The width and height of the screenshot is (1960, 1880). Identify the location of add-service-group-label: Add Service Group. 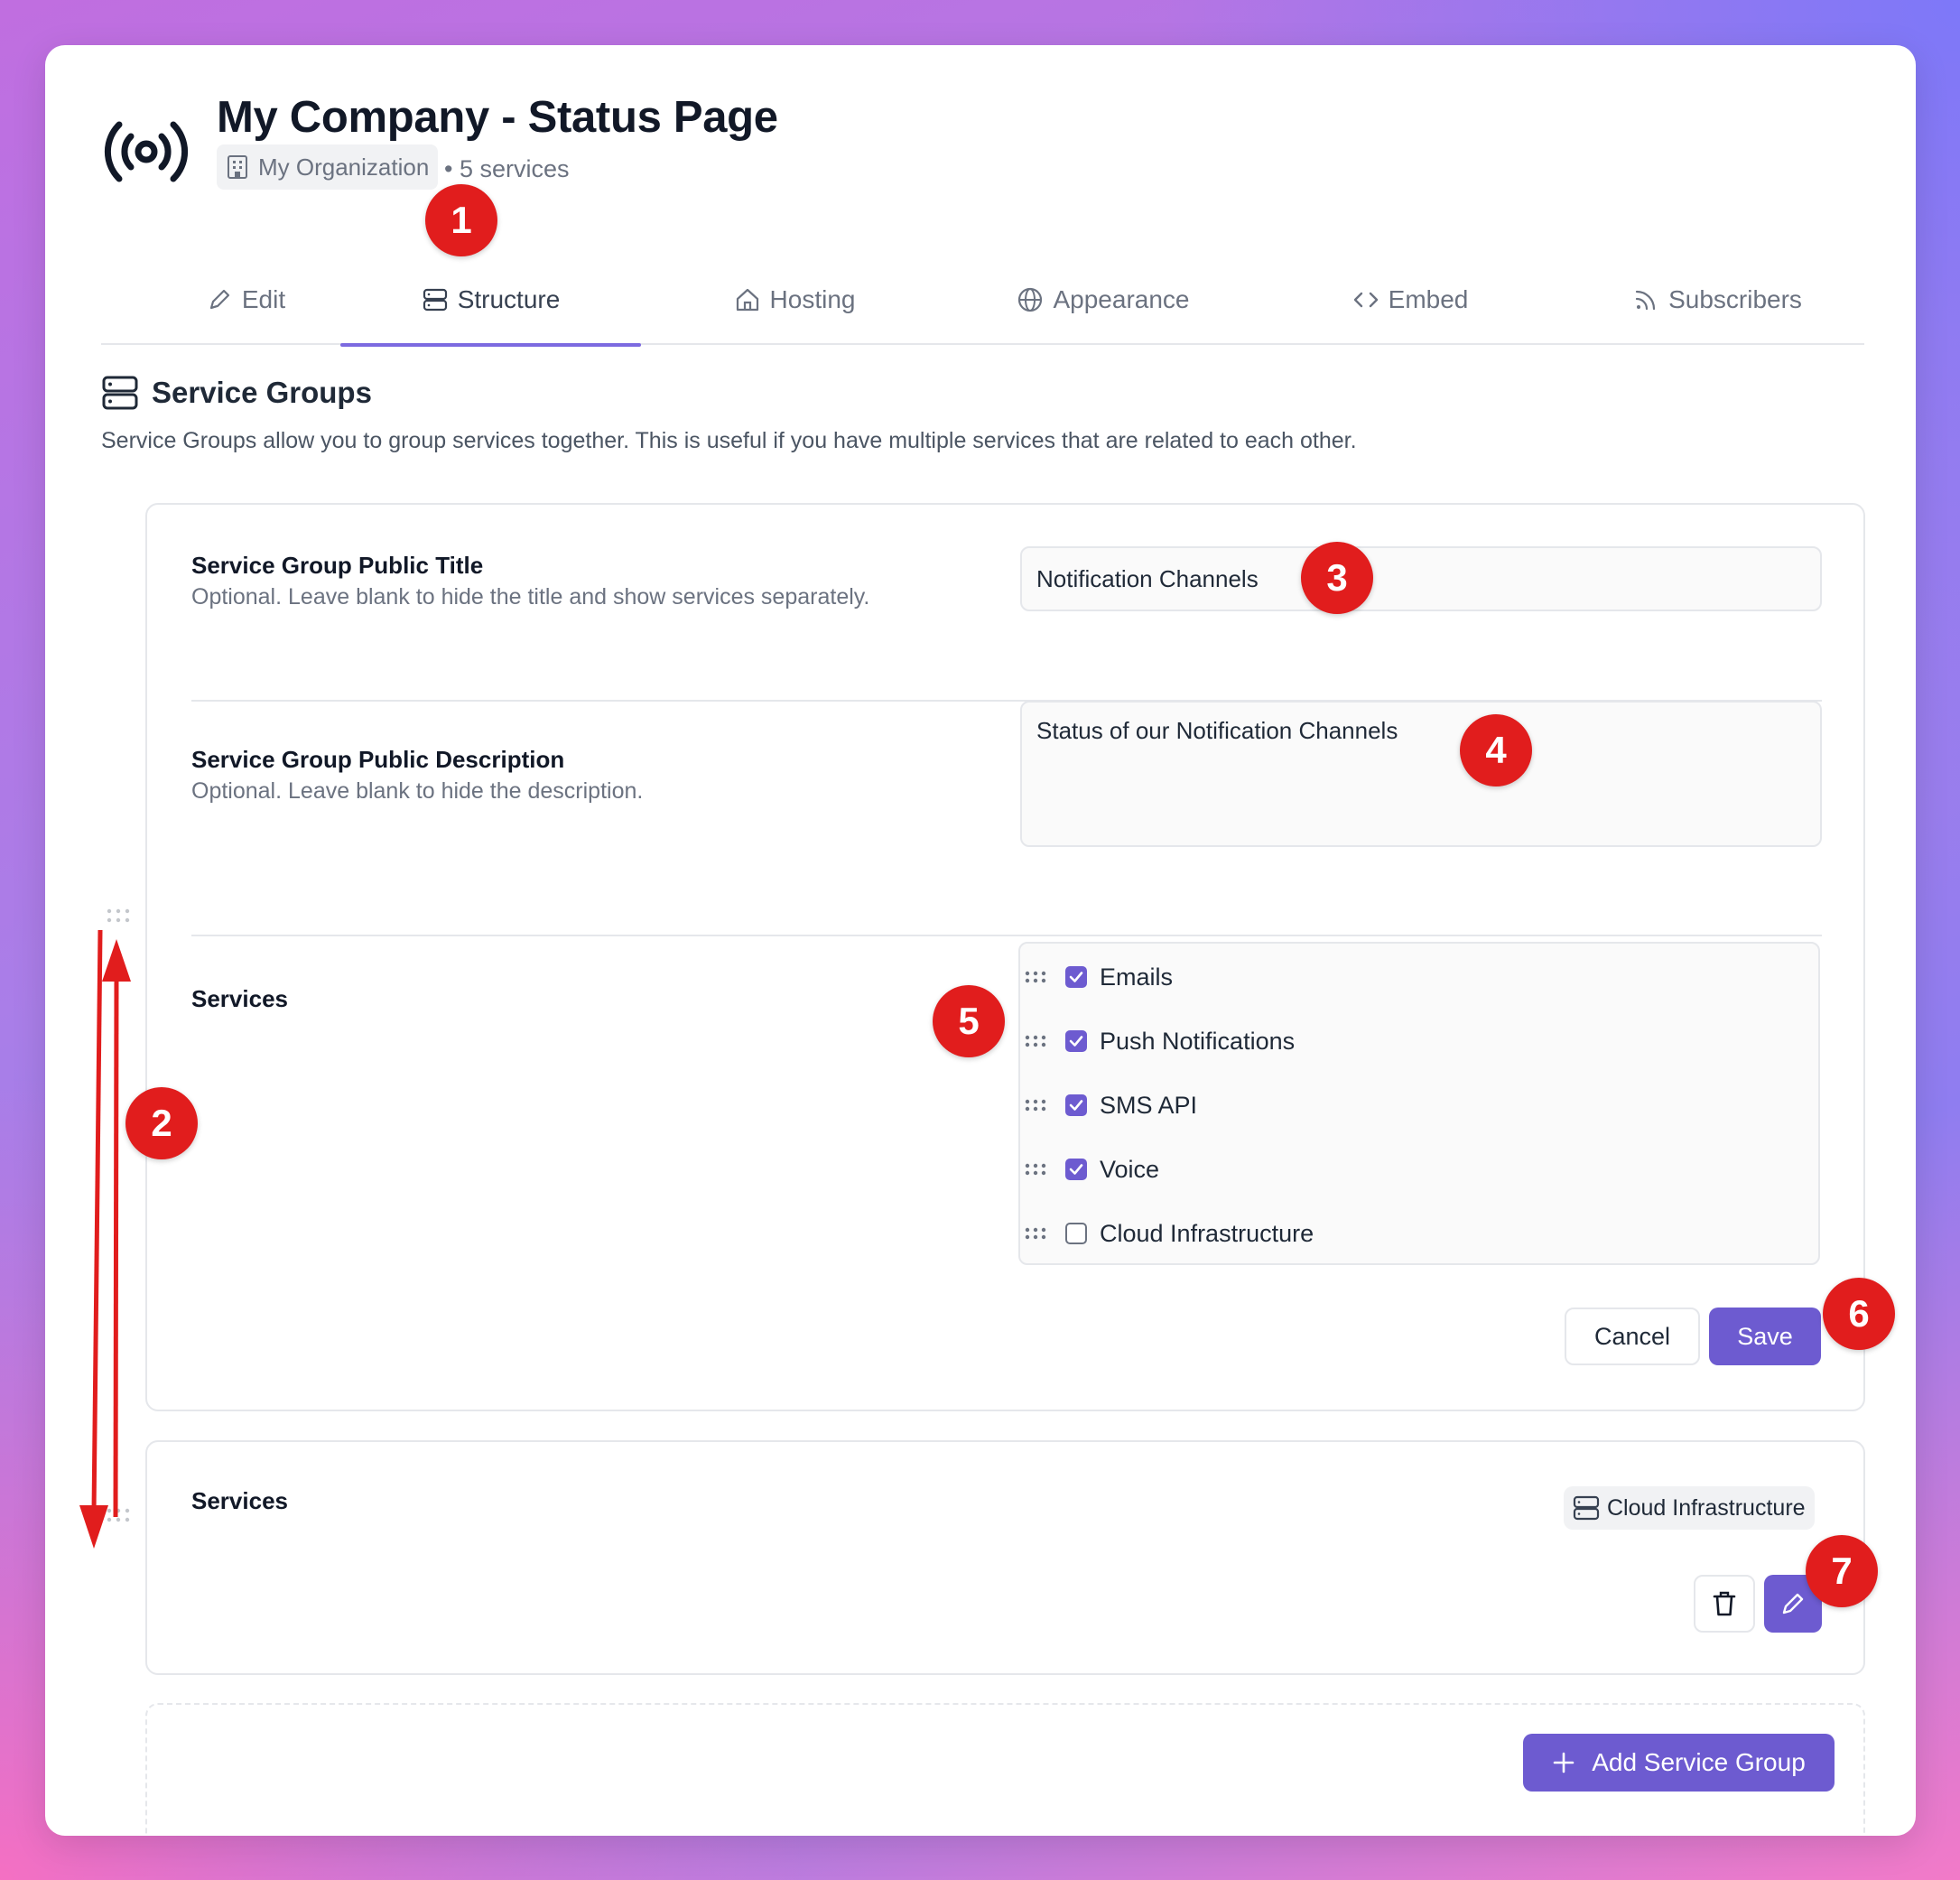
(1699, 1762).